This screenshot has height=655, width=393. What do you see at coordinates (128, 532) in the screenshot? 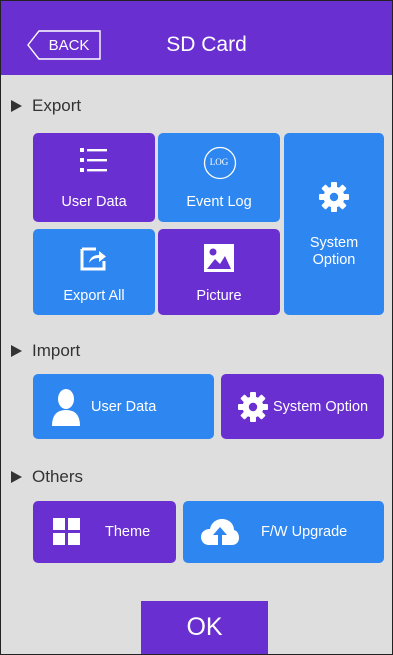
I see `theme-label: Theme` at bounding box center [128, 532].